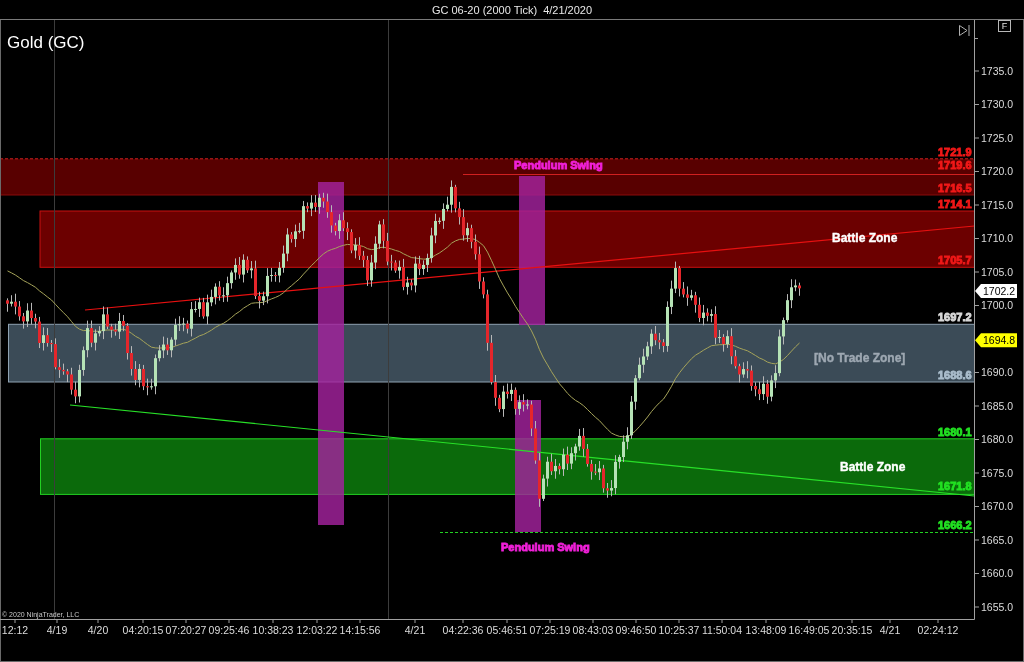 This screenshot has height=662, width=1024. Describe the element at coordinates (46, 42) in the screenshot. I see `instrument-label: Gold (GC)` at that location.